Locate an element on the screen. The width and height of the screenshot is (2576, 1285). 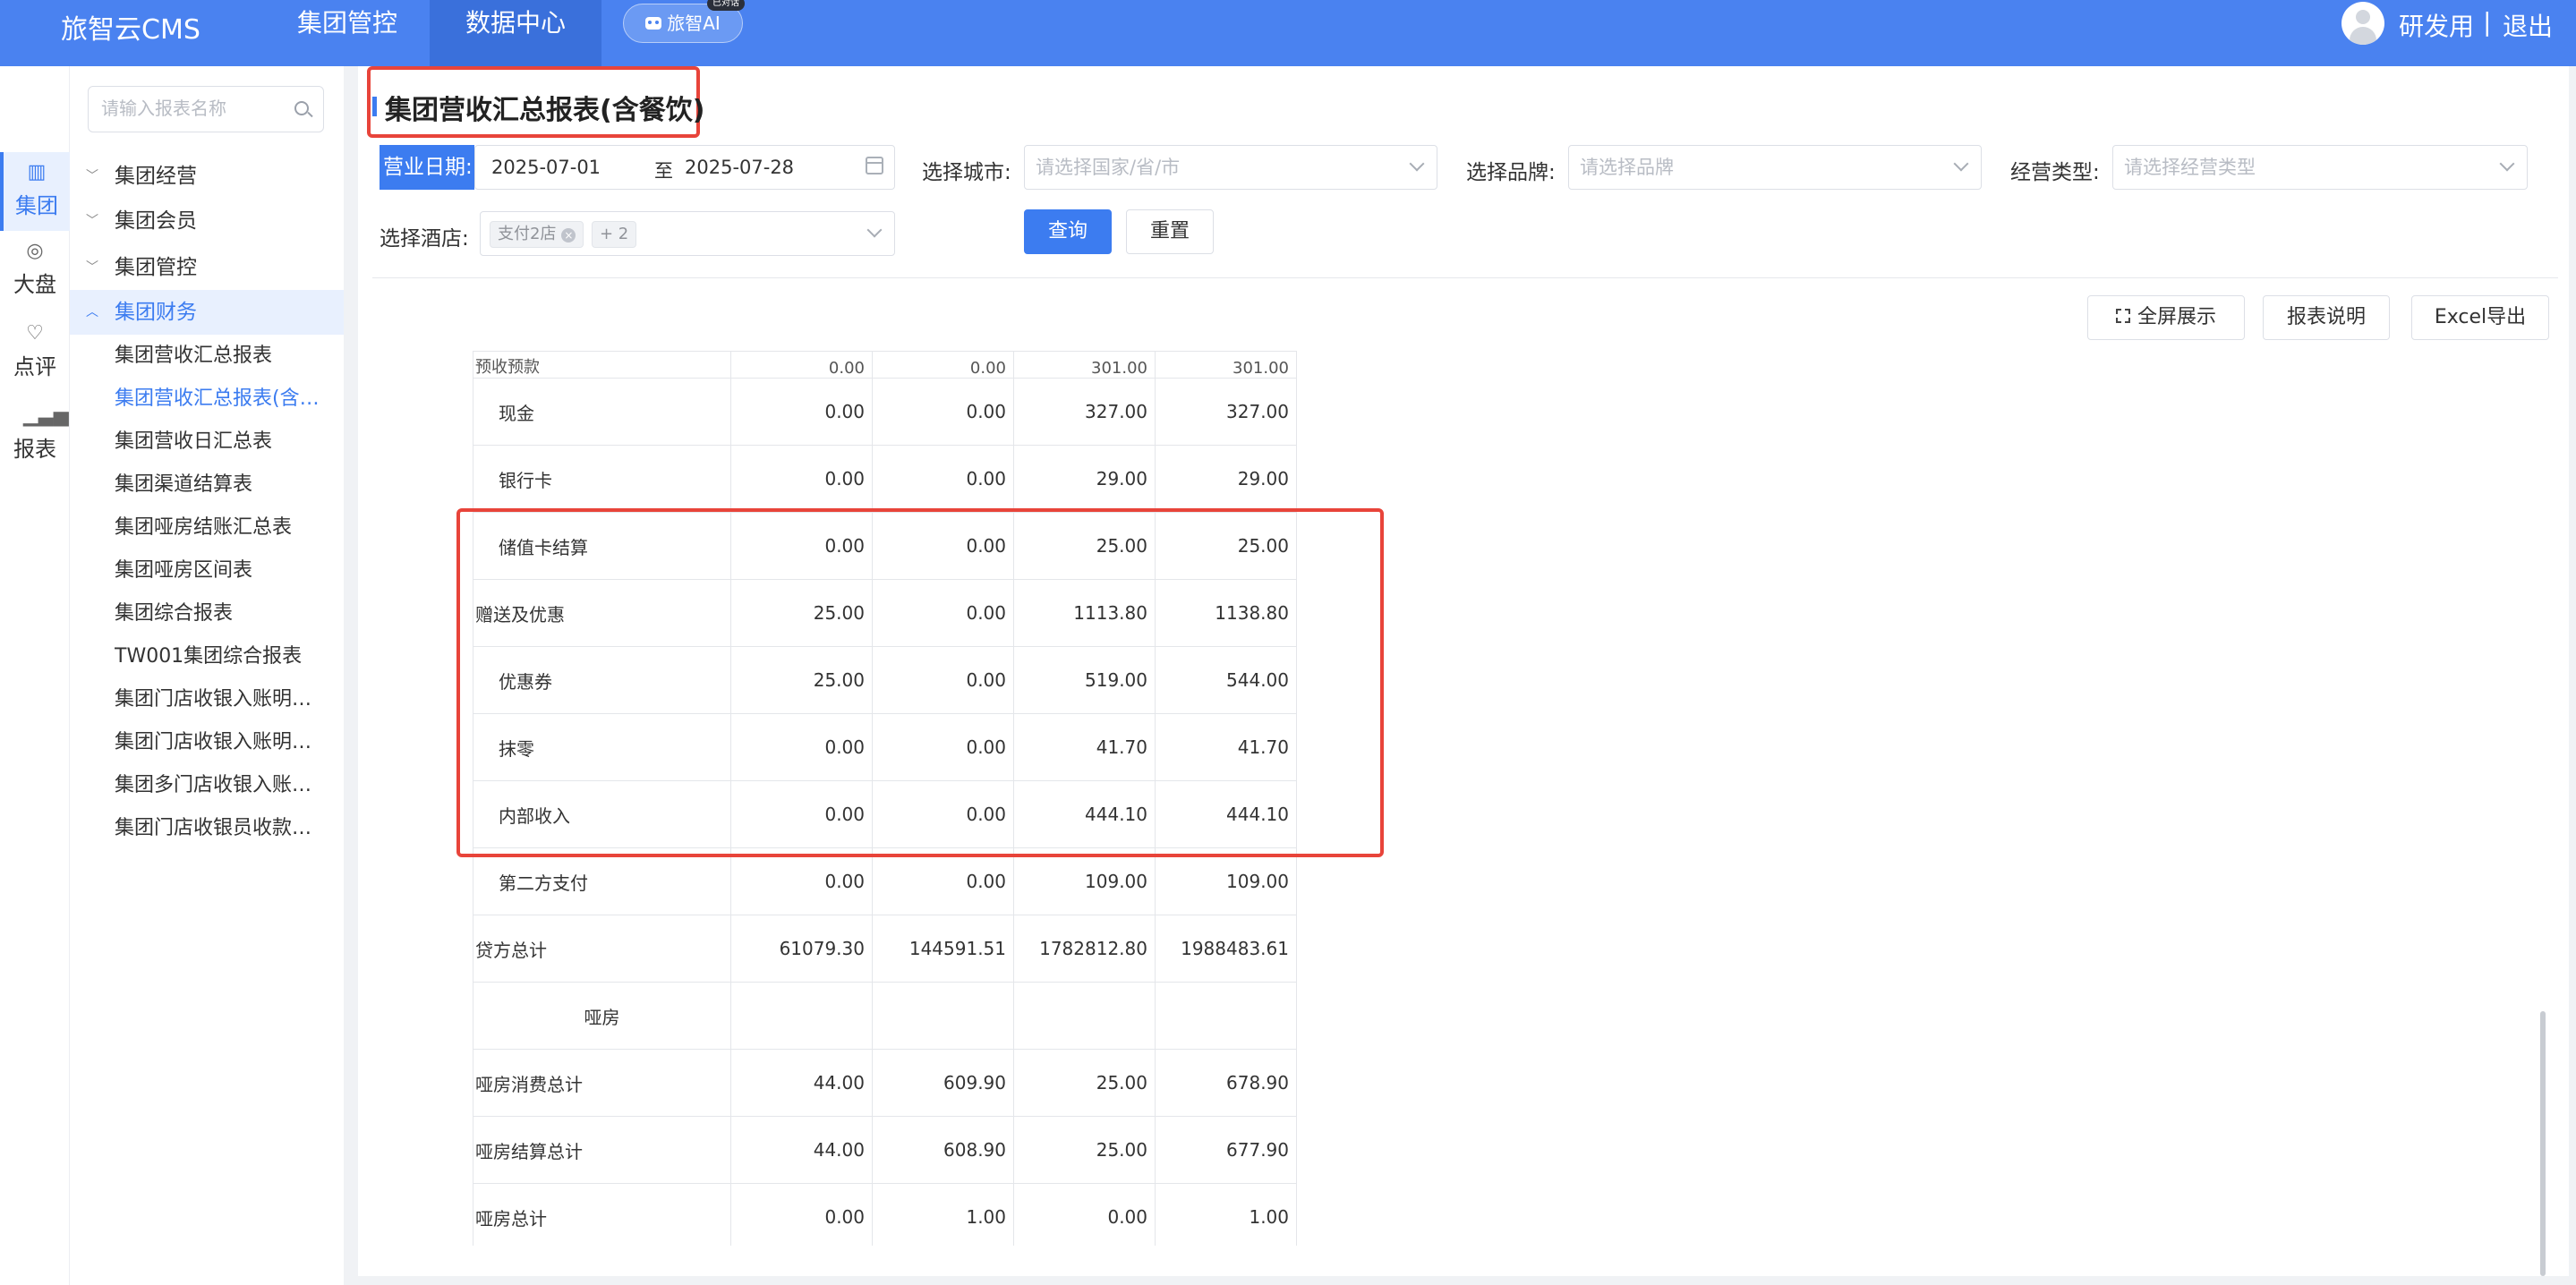
brand-select: 请选择品牌 is located at coordinates (1775, 167).